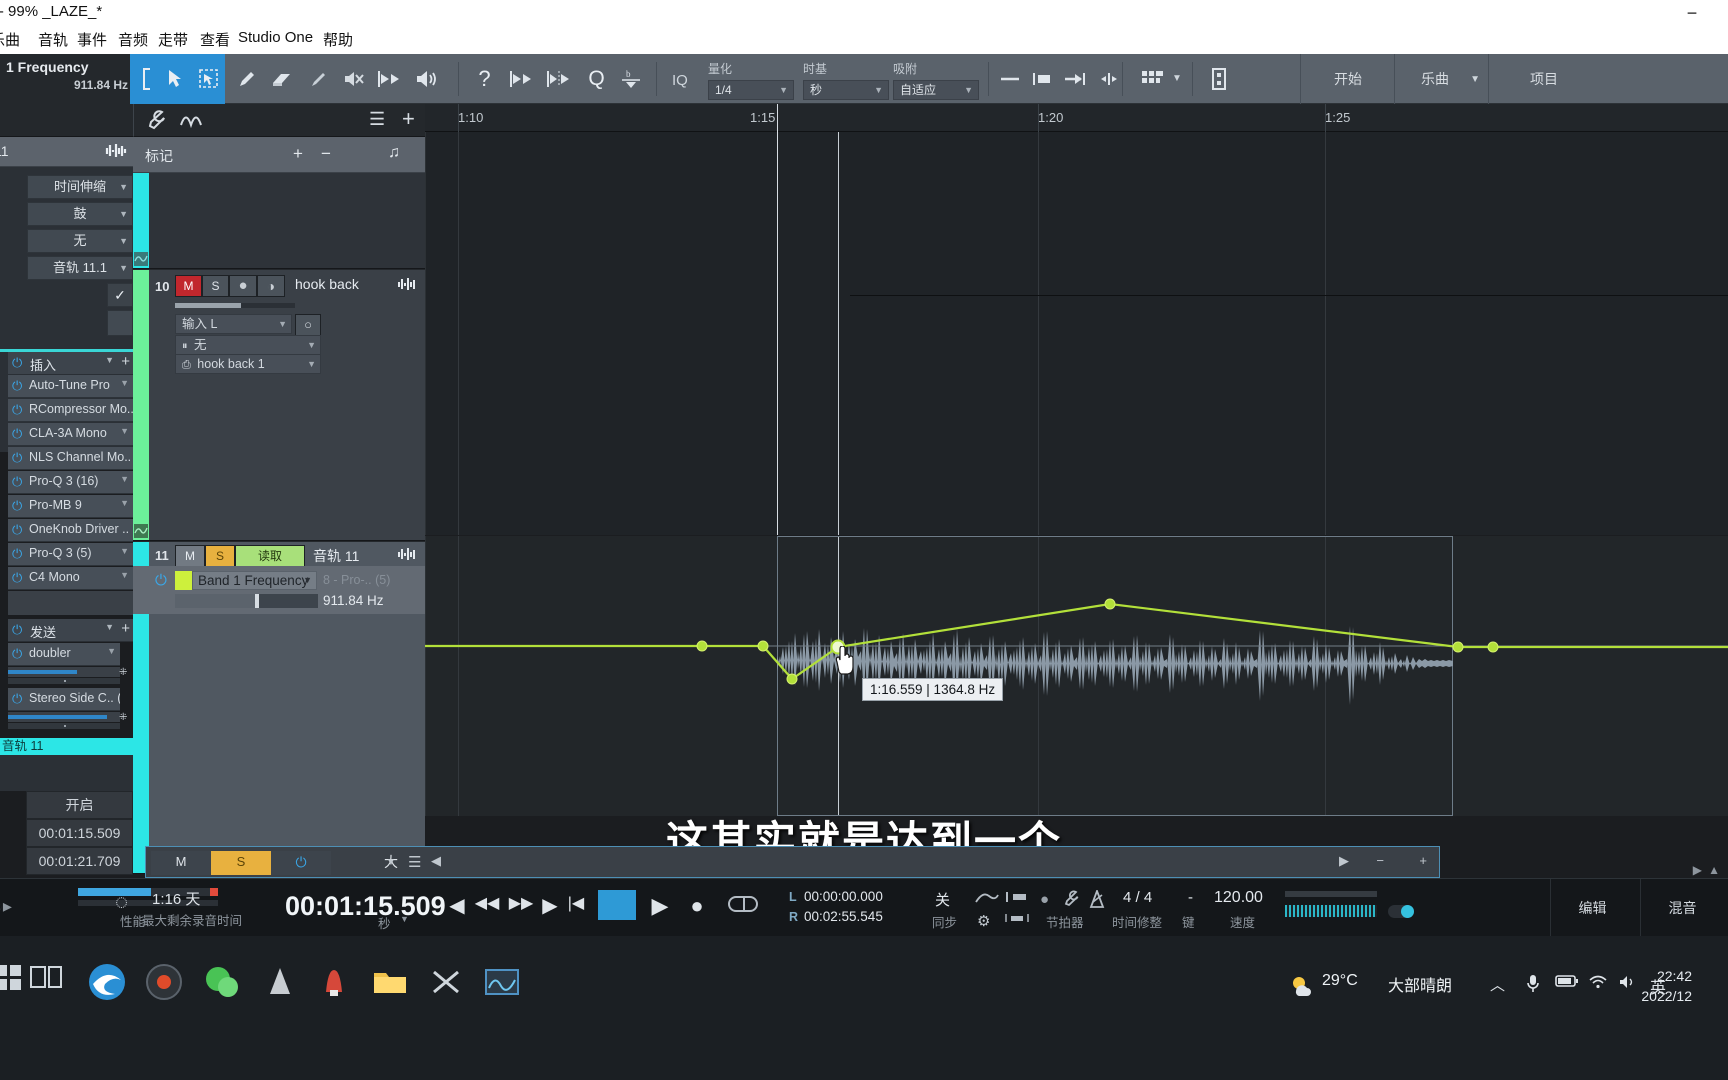  I want to click on scroll-left-icon: ◀, so click(436, 861).